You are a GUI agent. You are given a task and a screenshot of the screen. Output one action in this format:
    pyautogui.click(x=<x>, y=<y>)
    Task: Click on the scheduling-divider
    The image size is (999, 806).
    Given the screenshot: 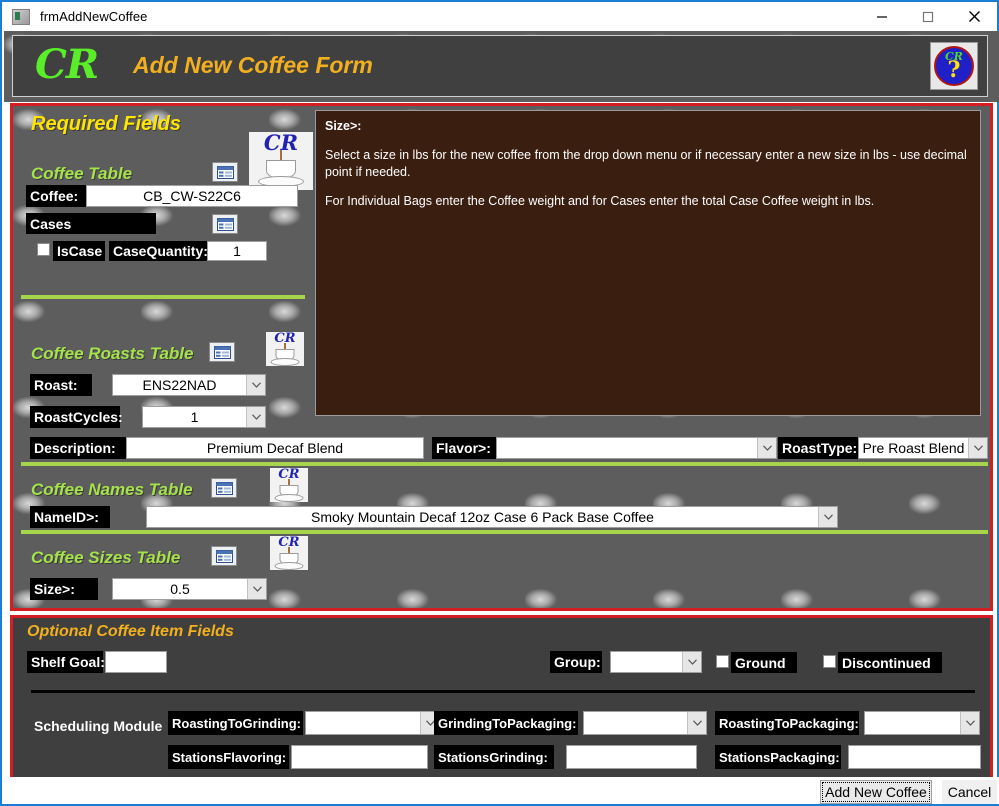 What is the action you would take?
    pyautogui.click(x=503, y=691)
    